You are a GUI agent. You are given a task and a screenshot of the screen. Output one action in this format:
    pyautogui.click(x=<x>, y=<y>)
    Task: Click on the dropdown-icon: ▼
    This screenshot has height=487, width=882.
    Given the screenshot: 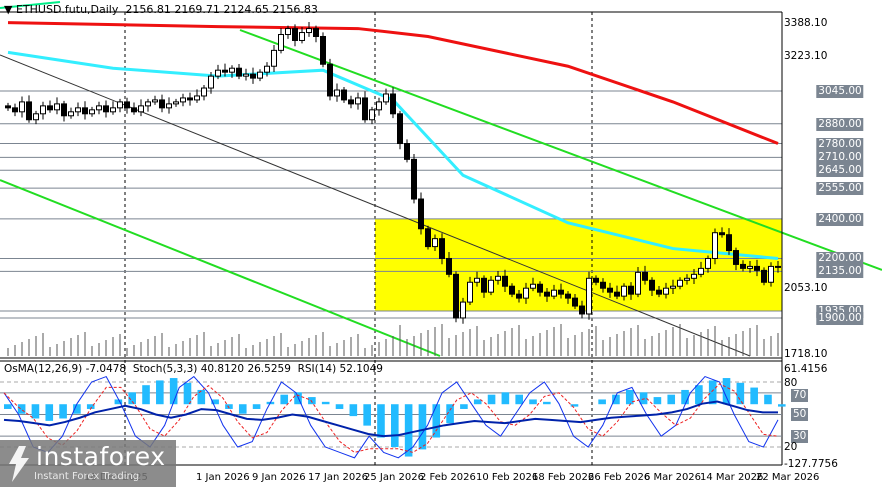 What is the action you would take?
    pyautogui.click(x=8, y=9)
    